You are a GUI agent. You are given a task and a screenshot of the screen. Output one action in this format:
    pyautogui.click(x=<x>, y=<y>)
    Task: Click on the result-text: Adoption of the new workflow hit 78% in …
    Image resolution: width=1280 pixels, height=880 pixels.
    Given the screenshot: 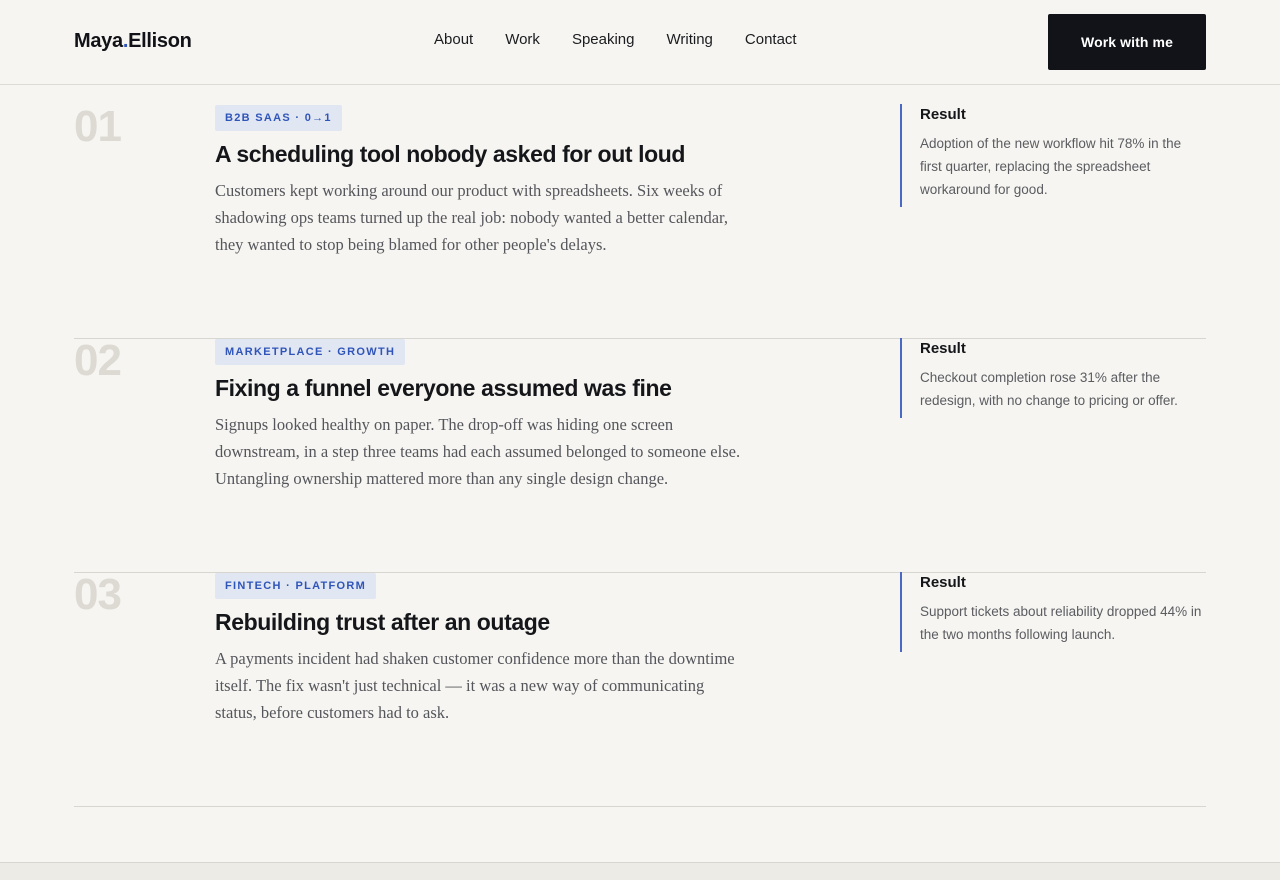 What is the action you would take?
    pyautogui.click(x=1051, y=166)
    